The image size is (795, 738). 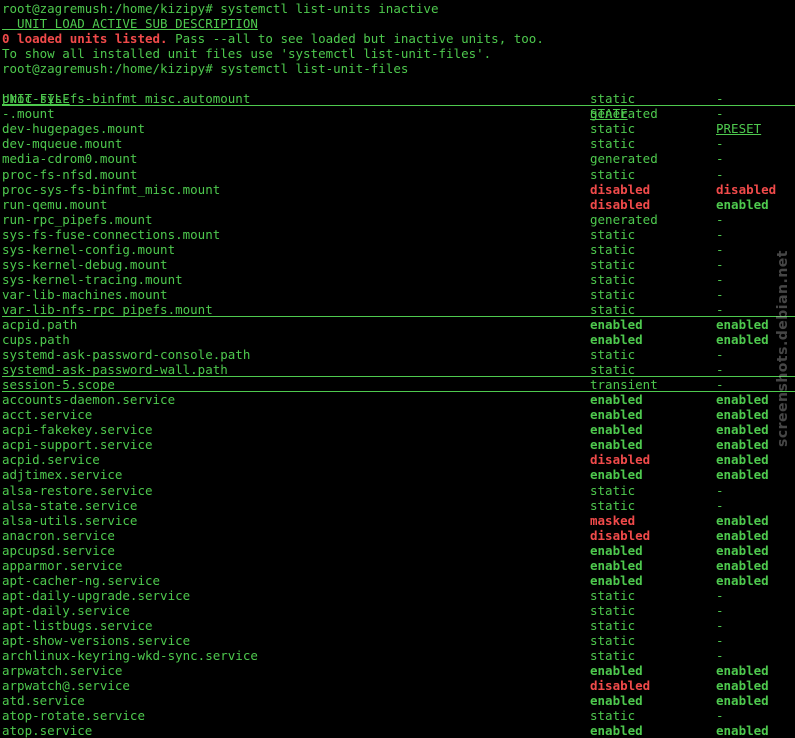 What do you see at coordinates (398, 700) in the screenshot?
I see `table-row: atd.service enabled enabled` at bounding box center [398, 700].